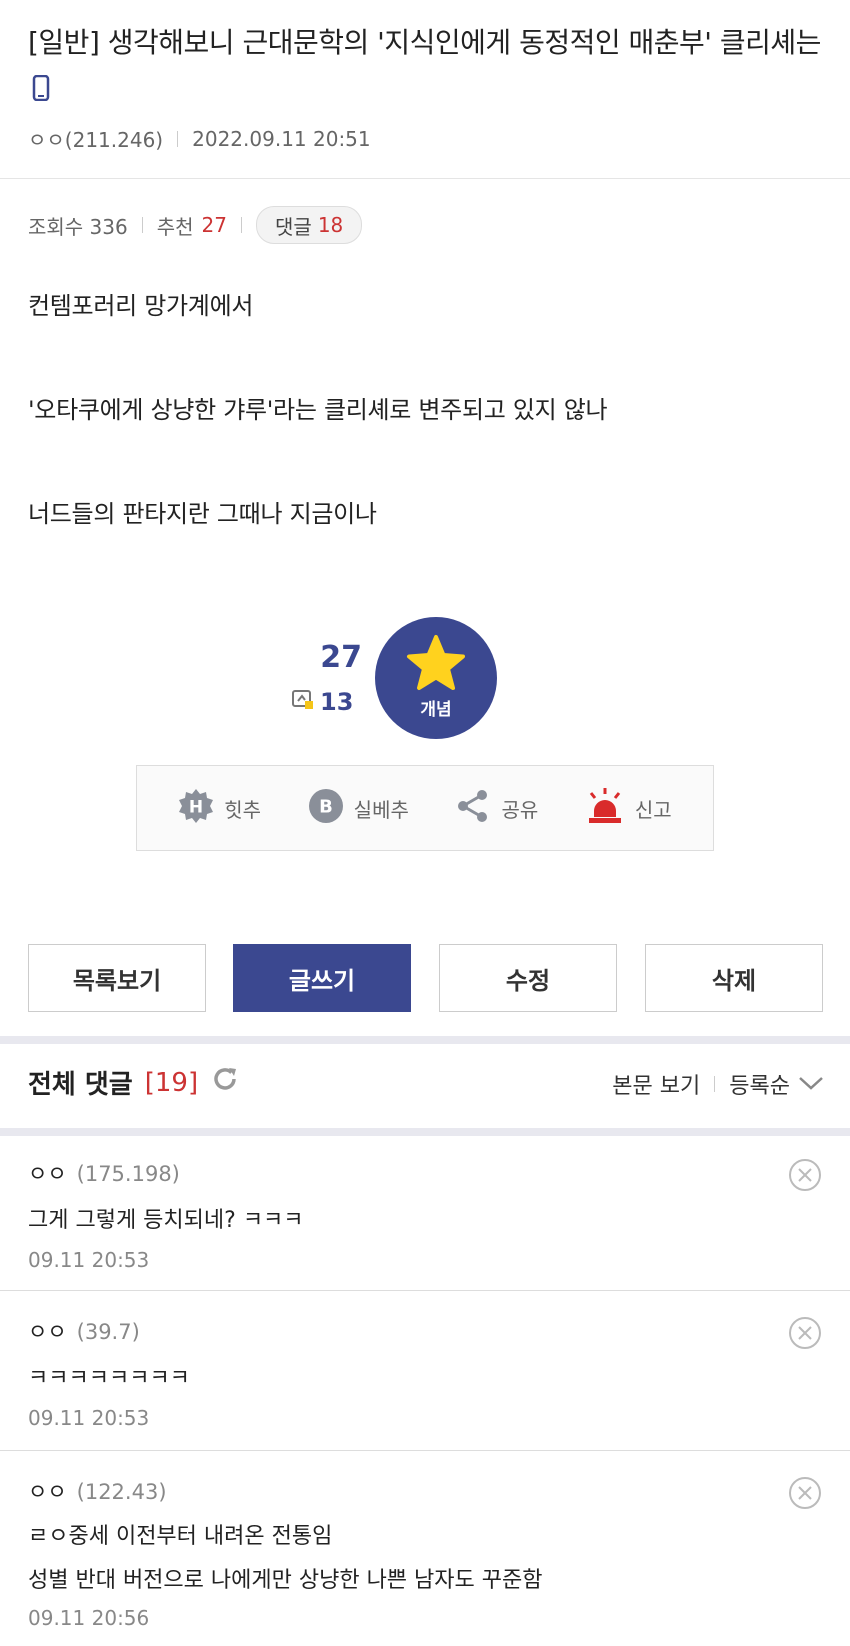 This screenshot has width=850, height=1646. I want to click on fixed-recommend-count: 13, so click(337, 702).